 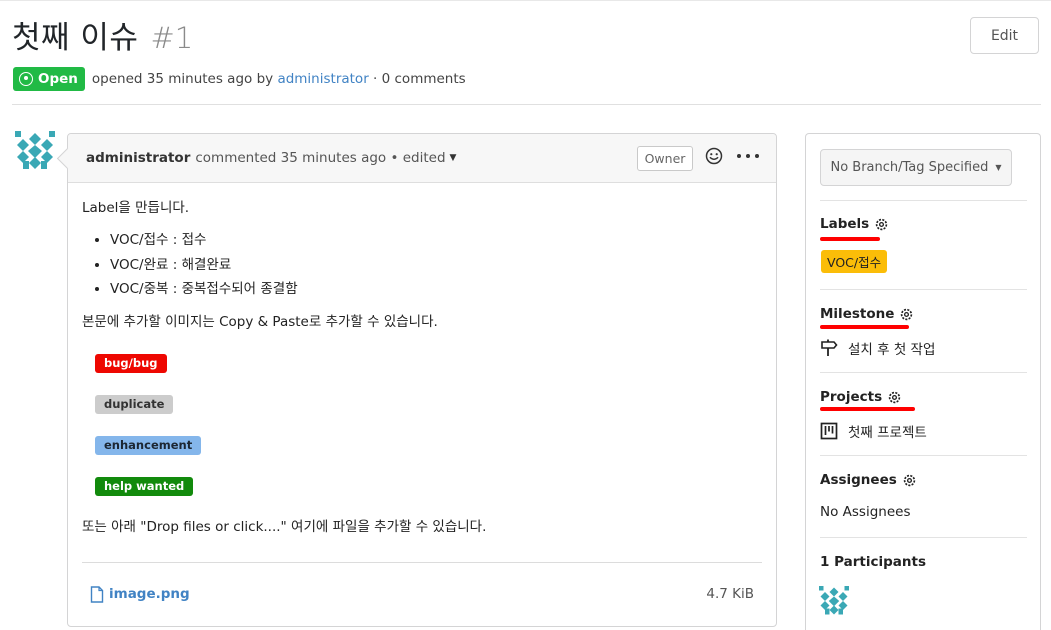 I want to click on projects-heading: Projects, so click(x=861, y=397).